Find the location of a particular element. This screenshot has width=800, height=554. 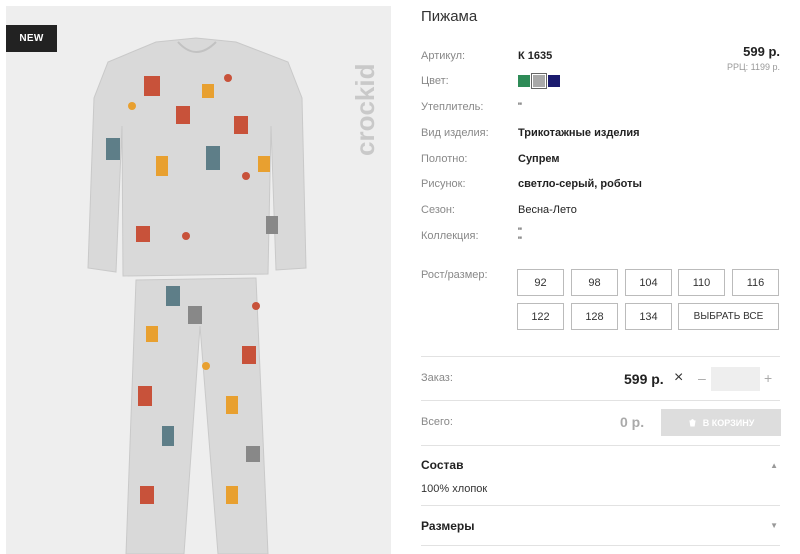

insulation-value: " is located at coordinates (520, 107).